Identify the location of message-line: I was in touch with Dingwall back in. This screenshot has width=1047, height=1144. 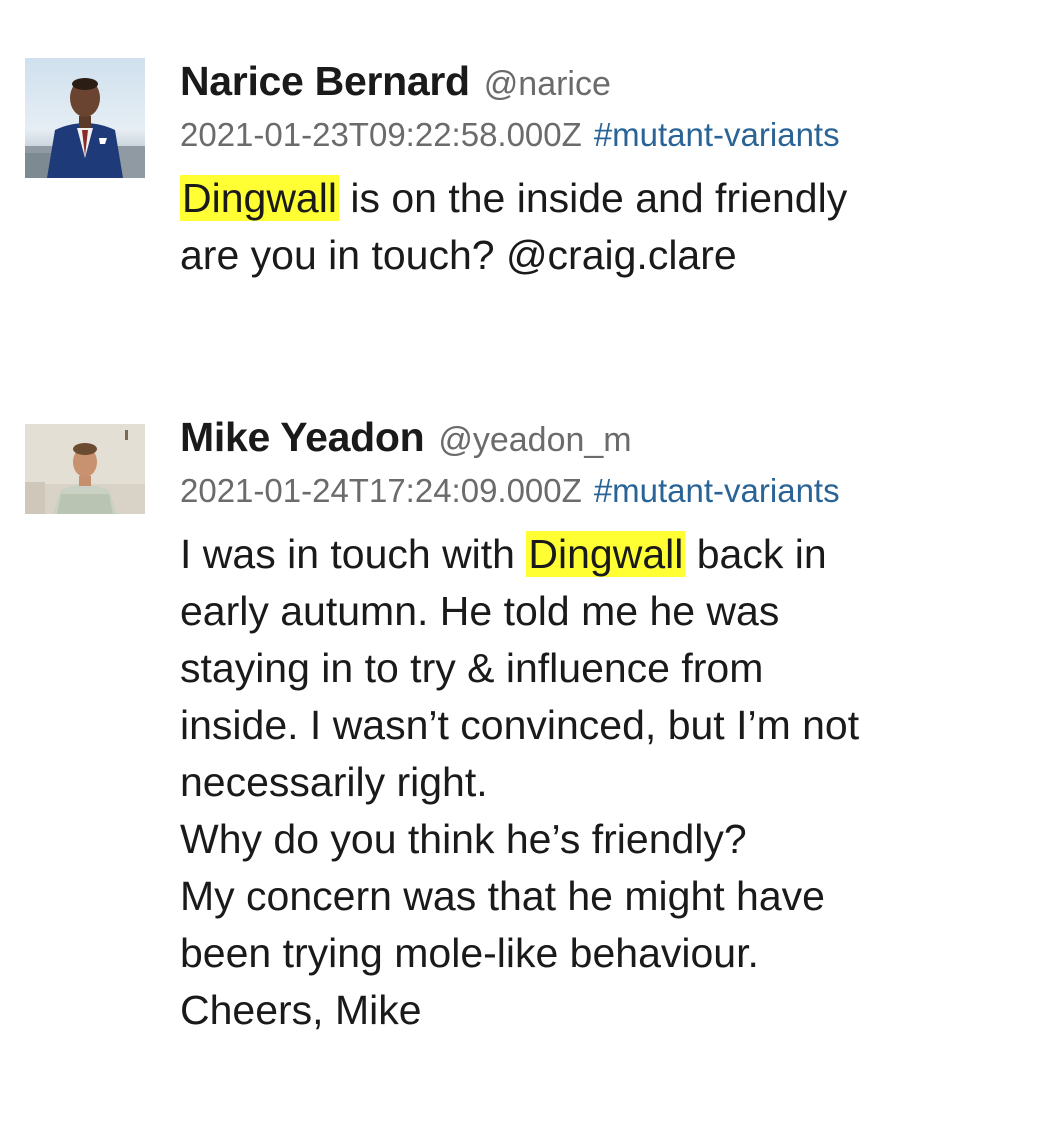
(600, 554).